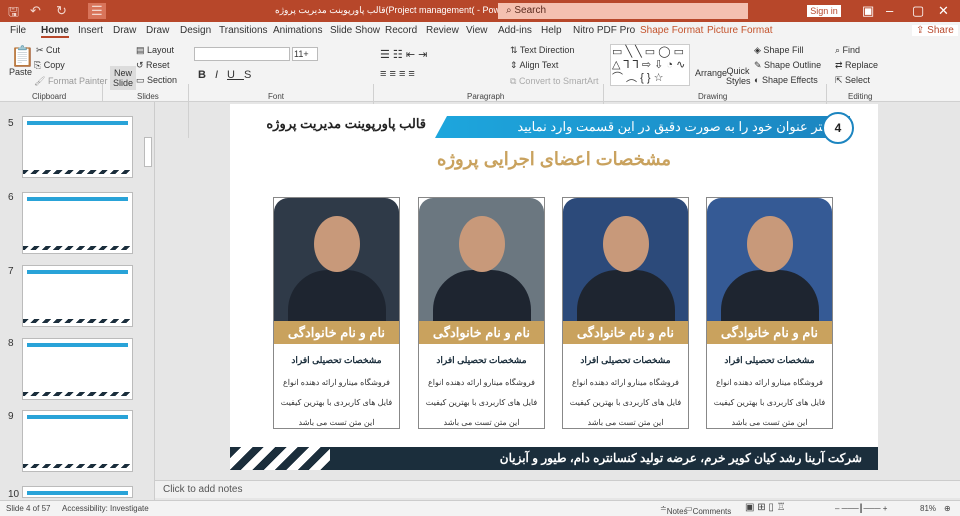 Image resolution: width=960 pixels, height=516 pixels. Describe the element at coordinates (740, 30) in the screenshot. I see `tab-picture-format: Picture Format` at that location.